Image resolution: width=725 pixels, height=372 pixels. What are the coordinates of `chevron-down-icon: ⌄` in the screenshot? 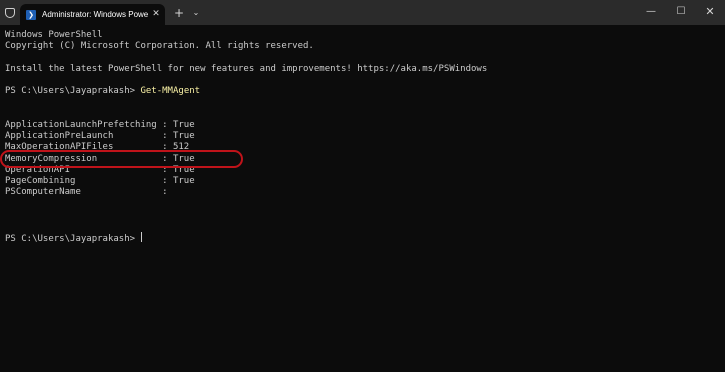 It's located at (196, 13).